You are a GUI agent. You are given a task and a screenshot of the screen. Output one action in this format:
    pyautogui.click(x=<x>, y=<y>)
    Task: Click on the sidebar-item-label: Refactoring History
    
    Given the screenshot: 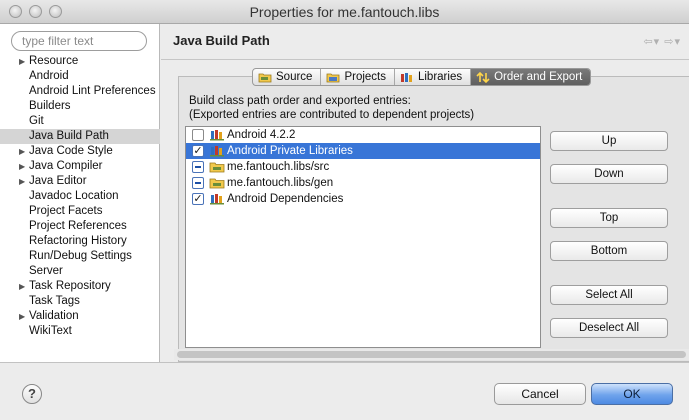 What is the action you would take?
    pyautogui.click(x=78, y=241)
    